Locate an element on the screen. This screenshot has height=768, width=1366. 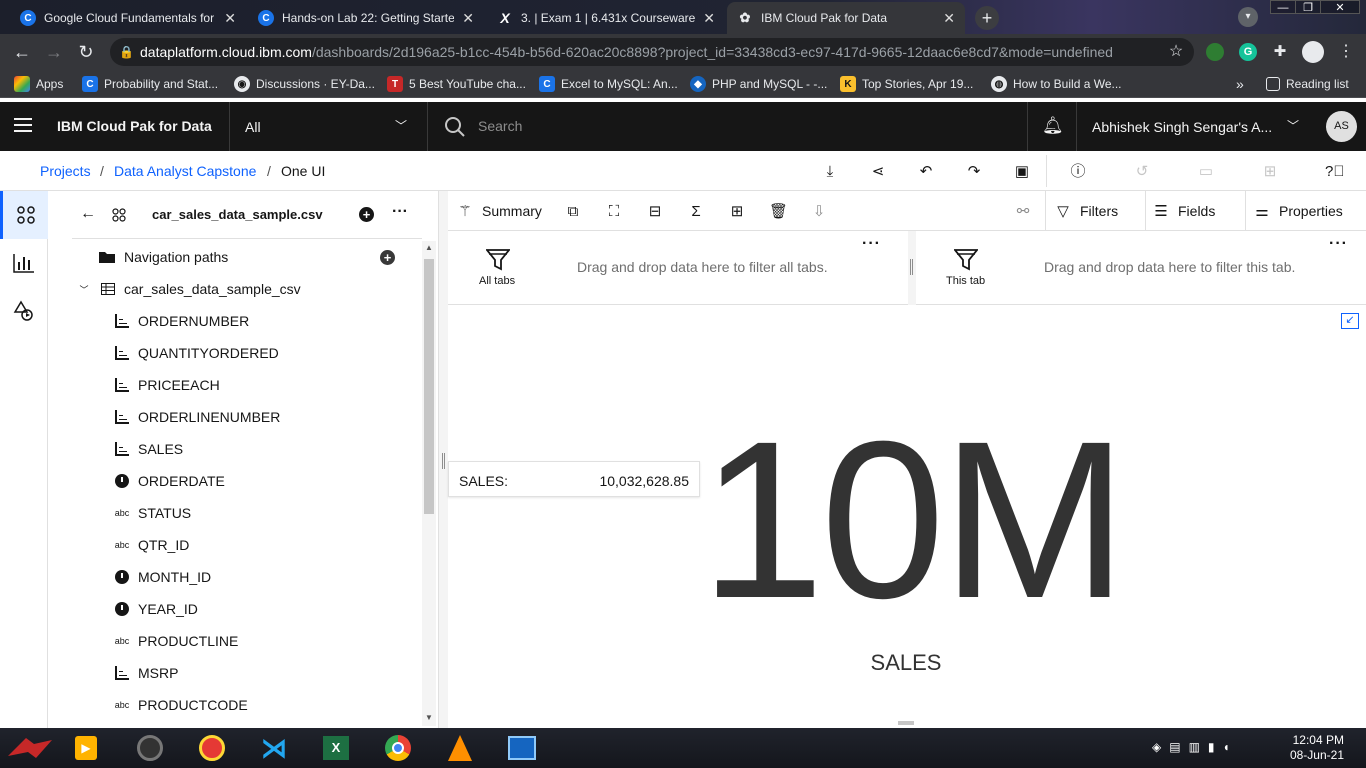
filter-splitter is located at coordinates (912, 268).